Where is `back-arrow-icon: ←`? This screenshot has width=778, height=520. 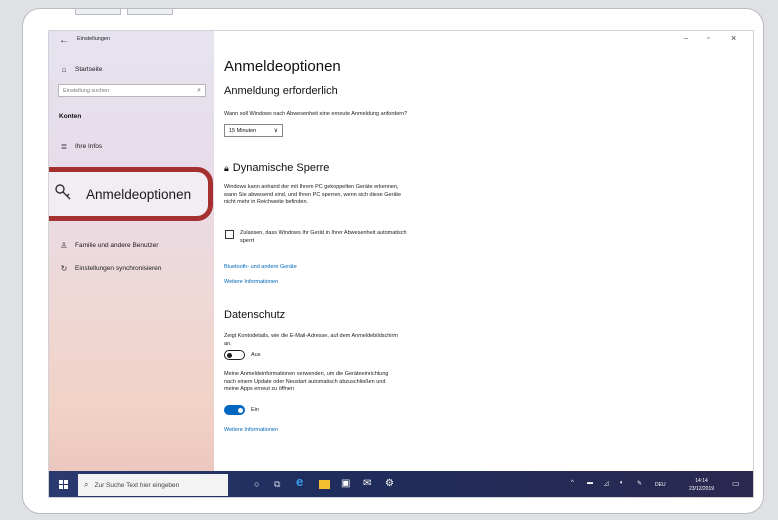 back-arrow-icon: ← is located at coordinates (64, 40).